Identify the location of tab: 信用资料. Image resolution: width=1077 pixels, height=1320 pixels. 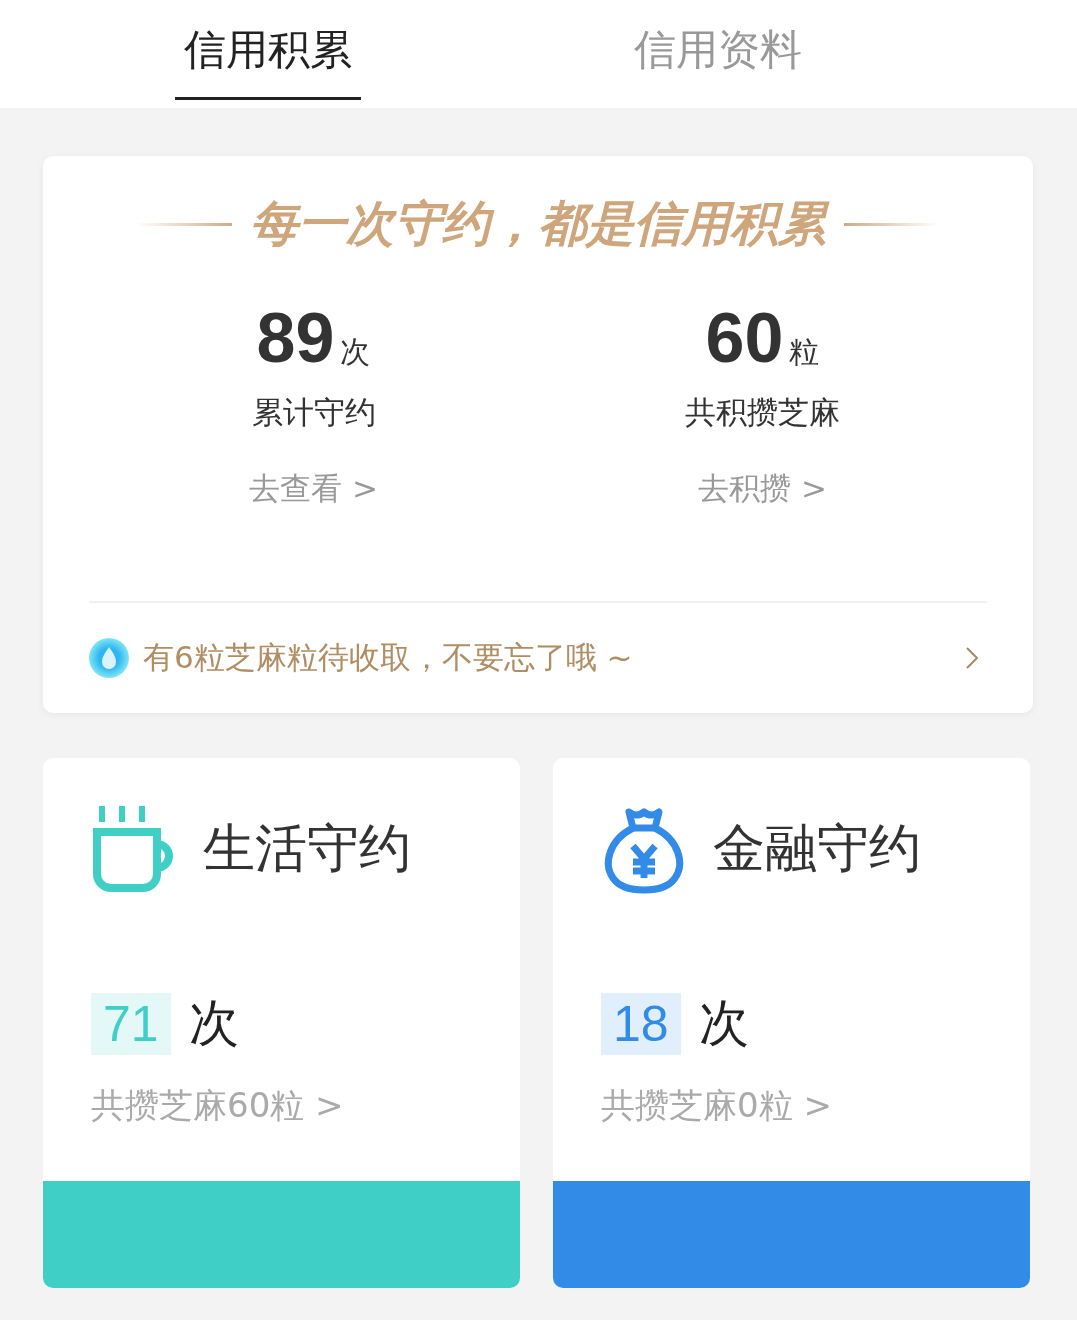
(718, 50).